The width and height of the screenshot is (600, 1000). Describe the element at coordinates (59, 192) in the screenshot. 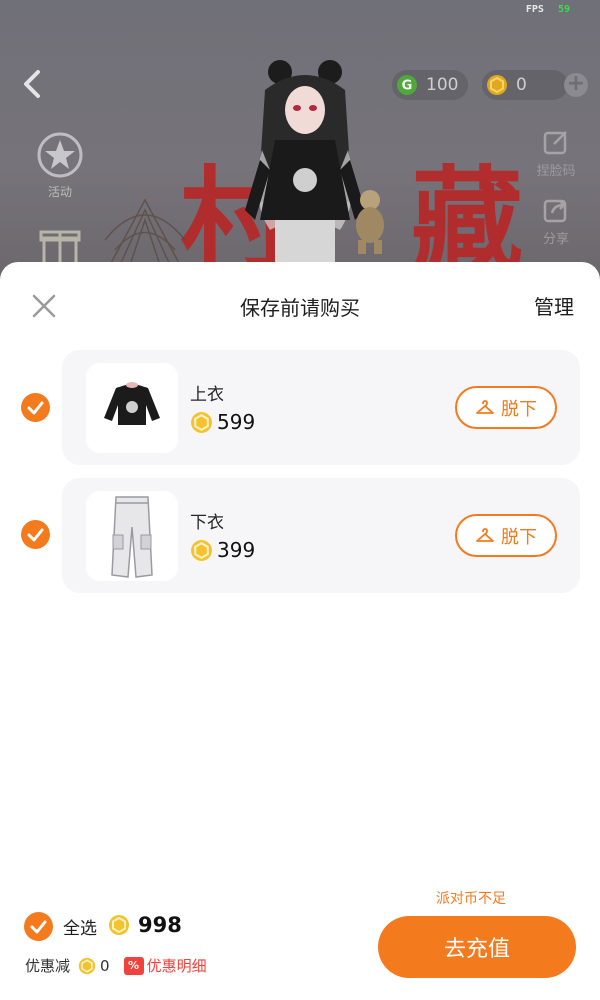

I see `activity-label: 活动` at that location.